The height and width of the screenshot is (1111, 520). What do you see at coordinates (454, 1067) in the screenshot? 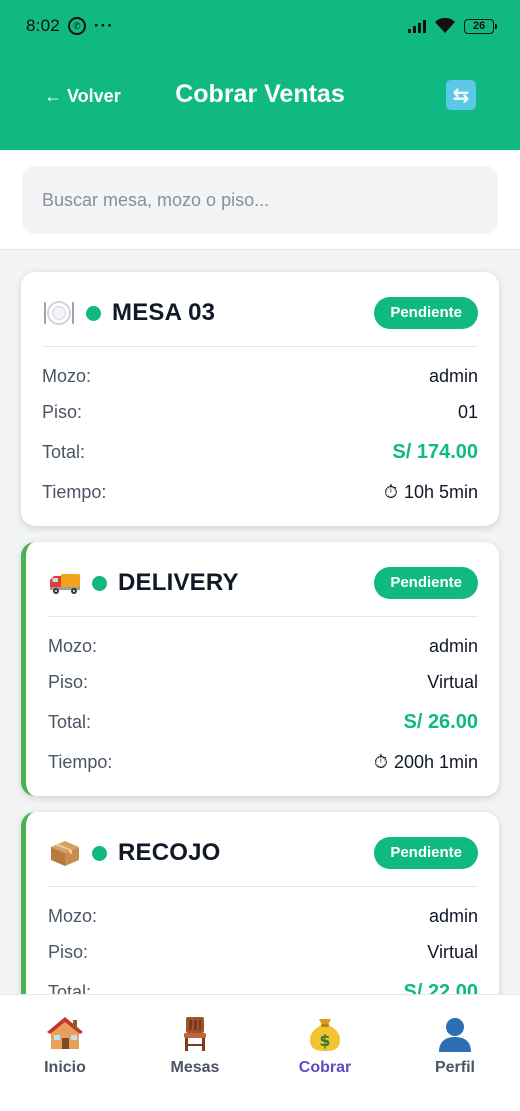
I see `nav-label: Perfil` at bounding box center [454, 1067].